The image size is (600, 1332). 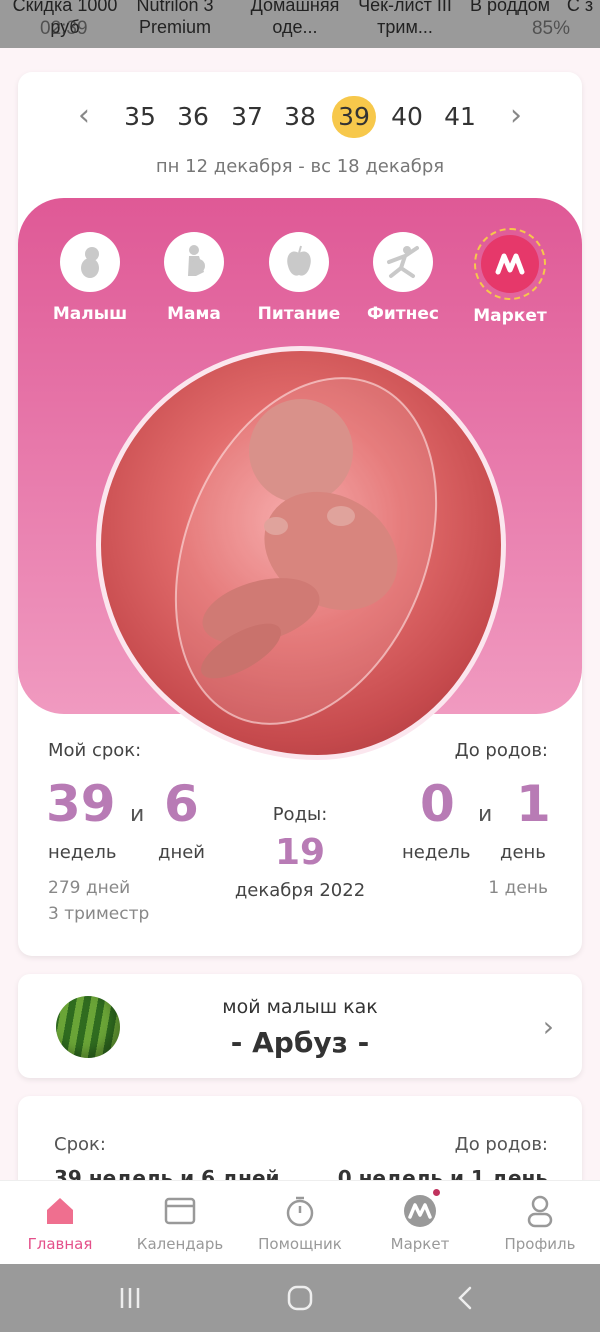 I want to click on category-fitness: Фитнес, so click(x=403, y=276).